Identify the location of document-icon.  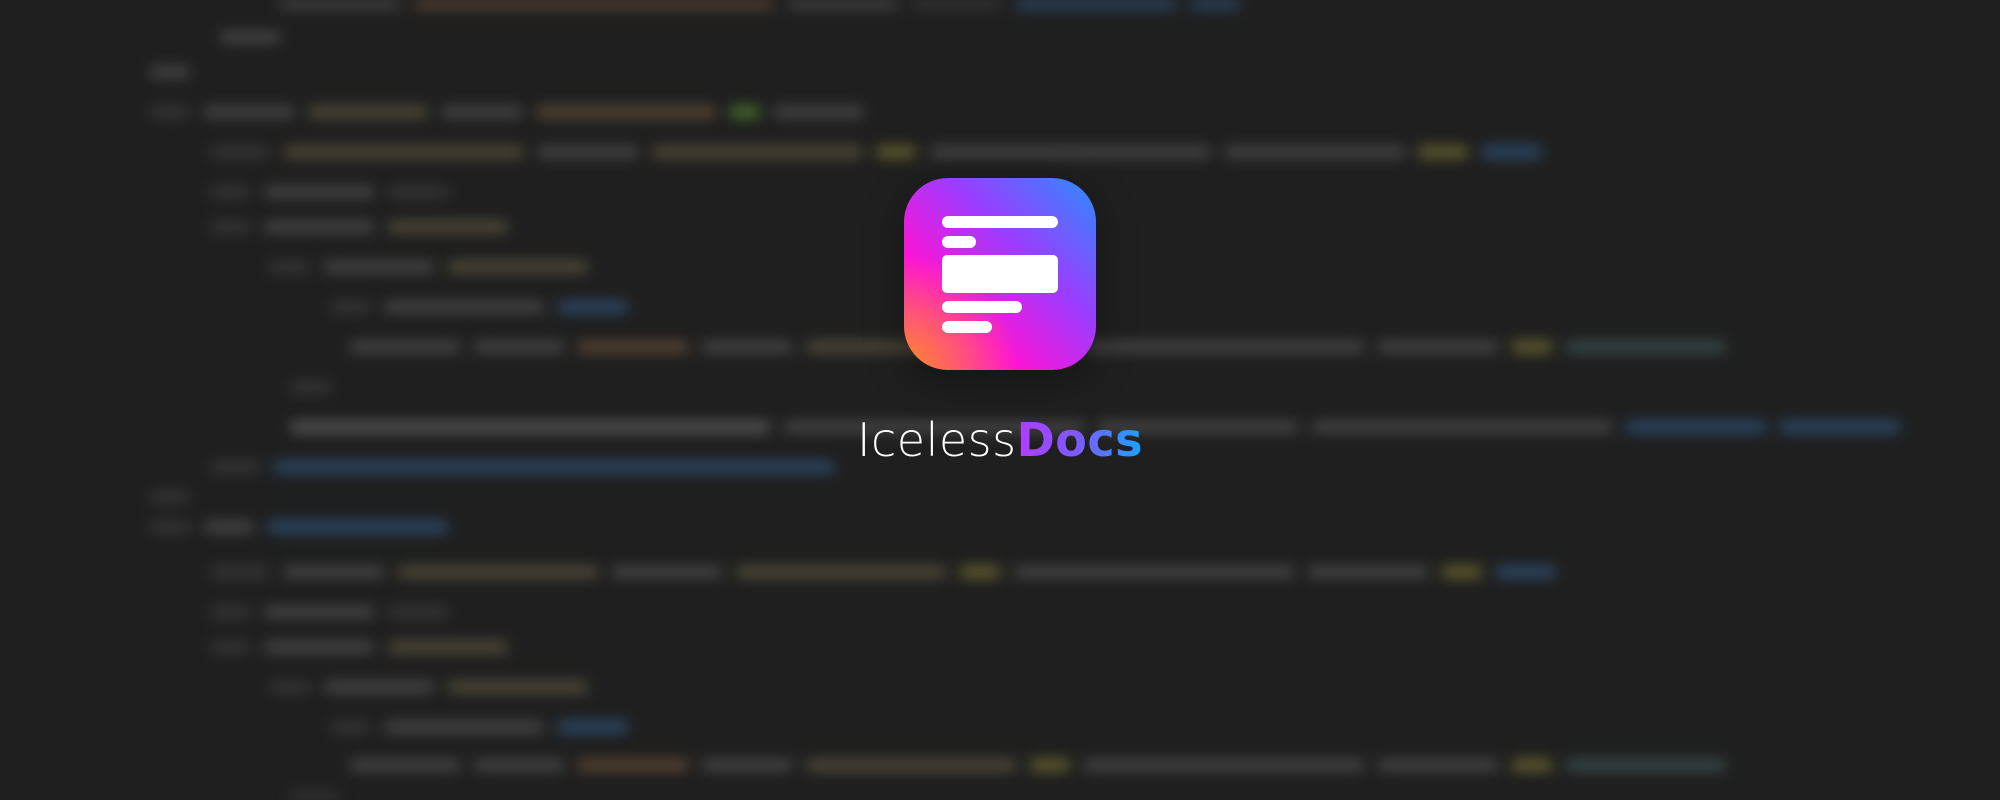
(1000, 274).